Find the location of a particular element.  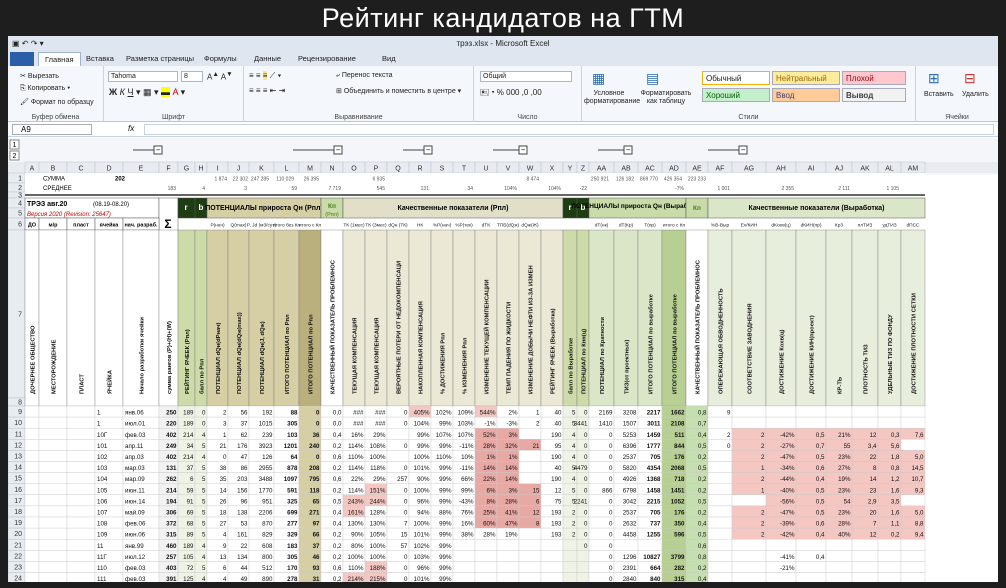

style-output: Вывод is located at coordinates (874, 95).